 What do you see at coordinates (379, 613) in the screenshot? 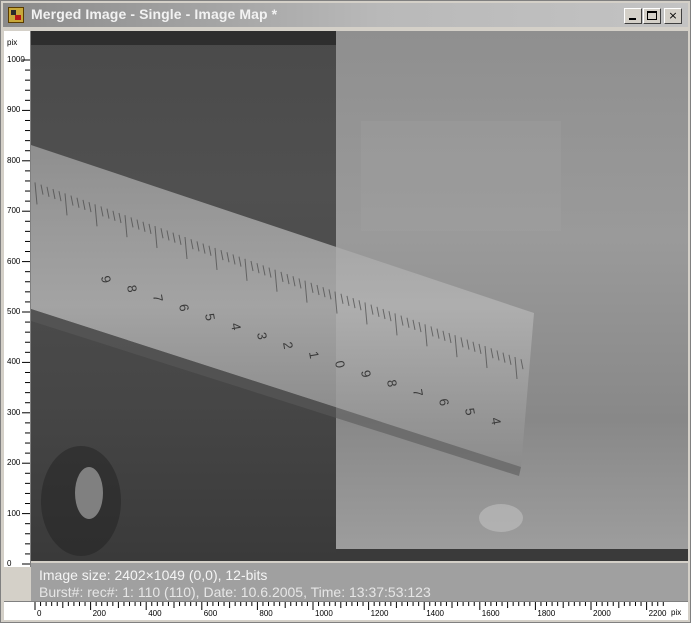
I see `horizontal-ruler-label: 1200` at bounding box center [379, 613].